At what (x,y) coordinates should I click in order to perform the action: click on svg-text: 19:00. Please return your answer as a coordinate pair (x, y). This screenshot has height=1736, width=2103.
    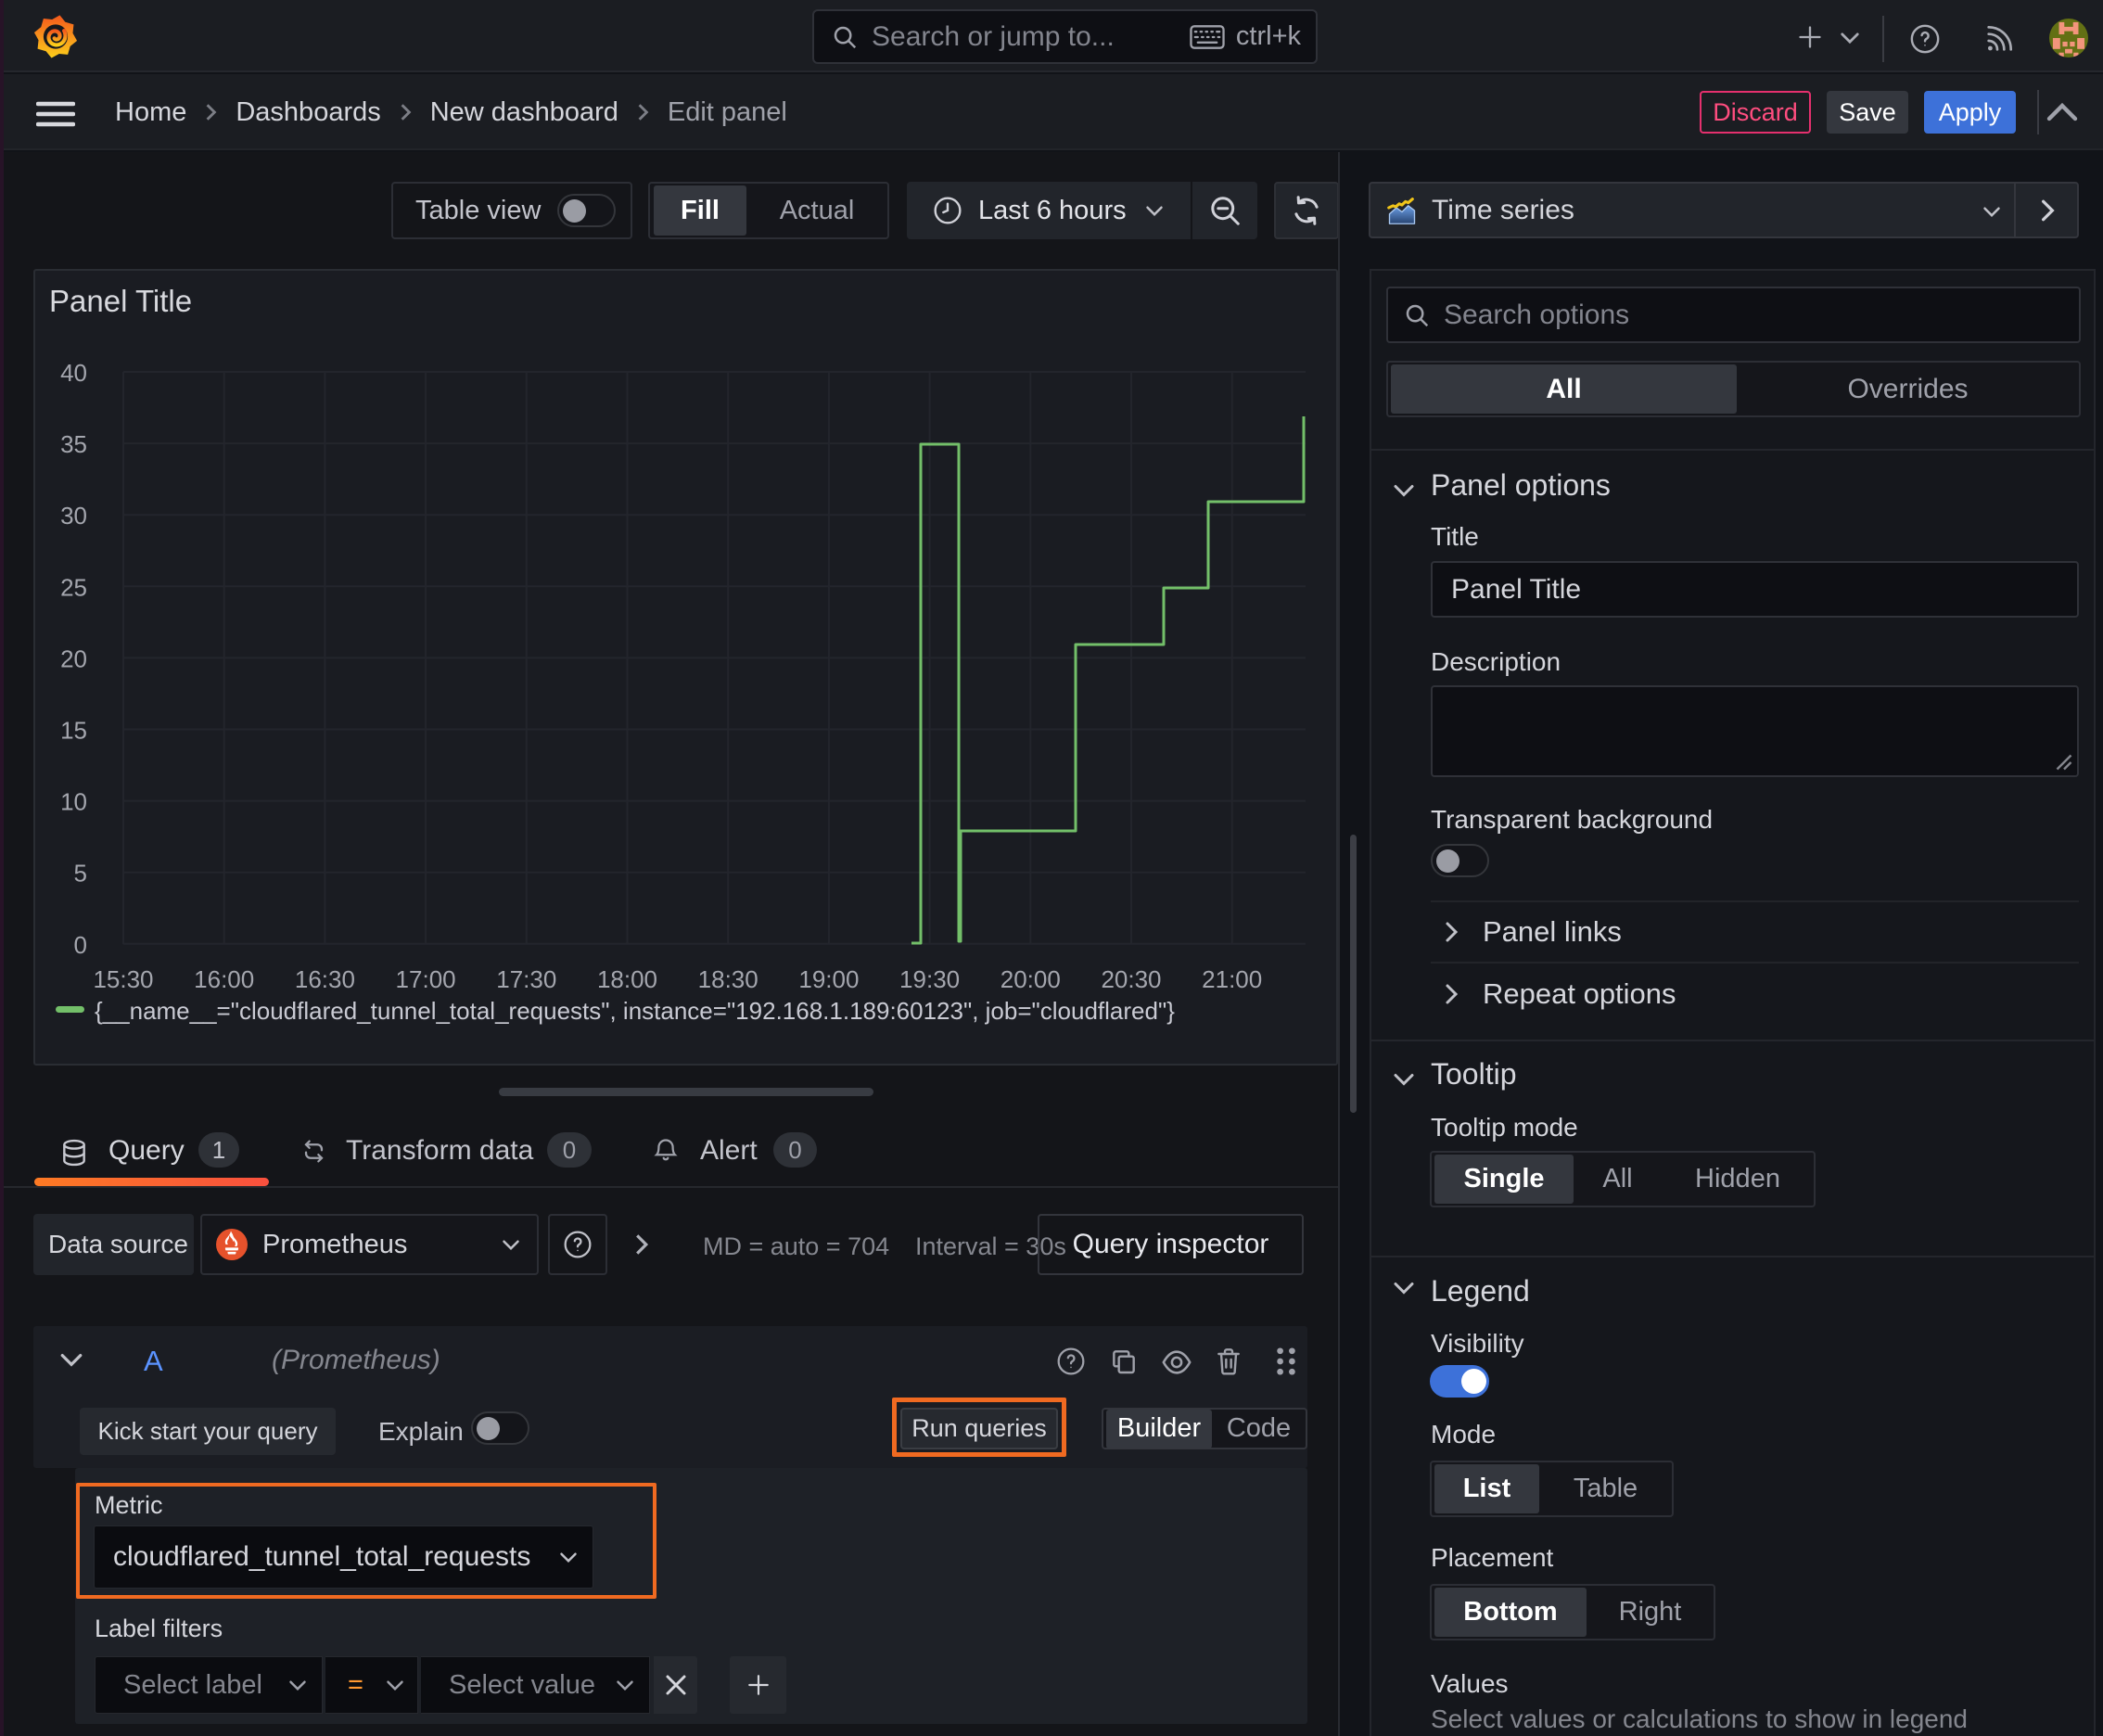
    Looking at the image, I should click on (828, 979).